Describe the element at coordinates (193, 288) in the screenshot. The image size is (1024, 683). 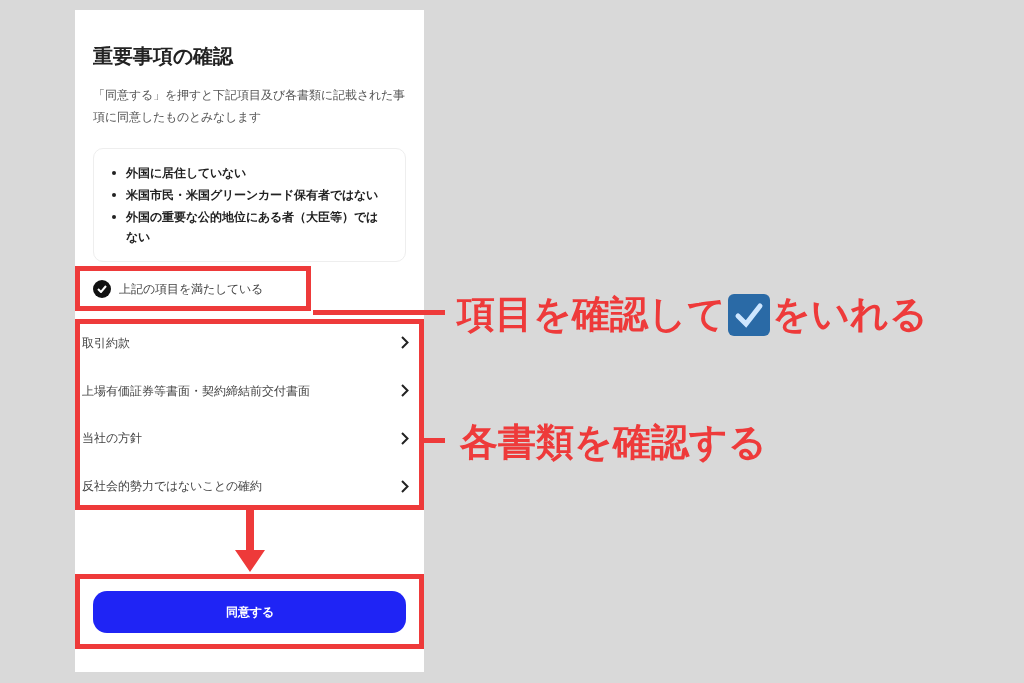
I see `confirm-checkbox: 上記の項目を満たしている` at that location.